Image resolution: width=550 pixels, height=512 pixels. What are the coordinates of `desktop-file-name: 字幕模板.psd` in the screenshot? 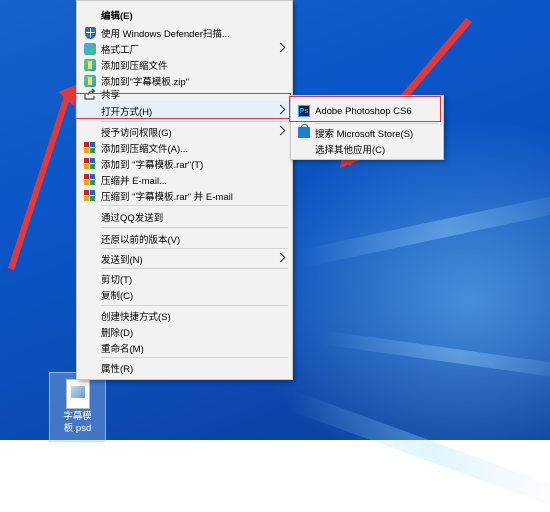 It's located at (77, 422).